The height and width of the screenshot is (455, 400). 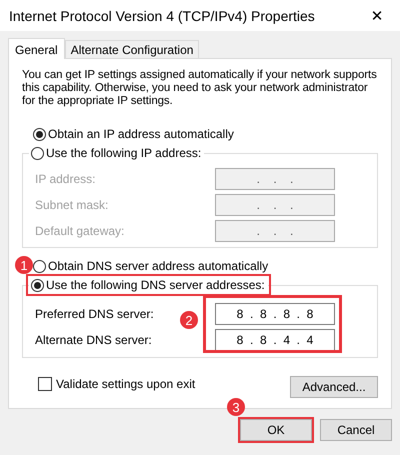 I want to click on ip-input-field: 8 . 8 . 4 . 4, so click(x=275, y=339).